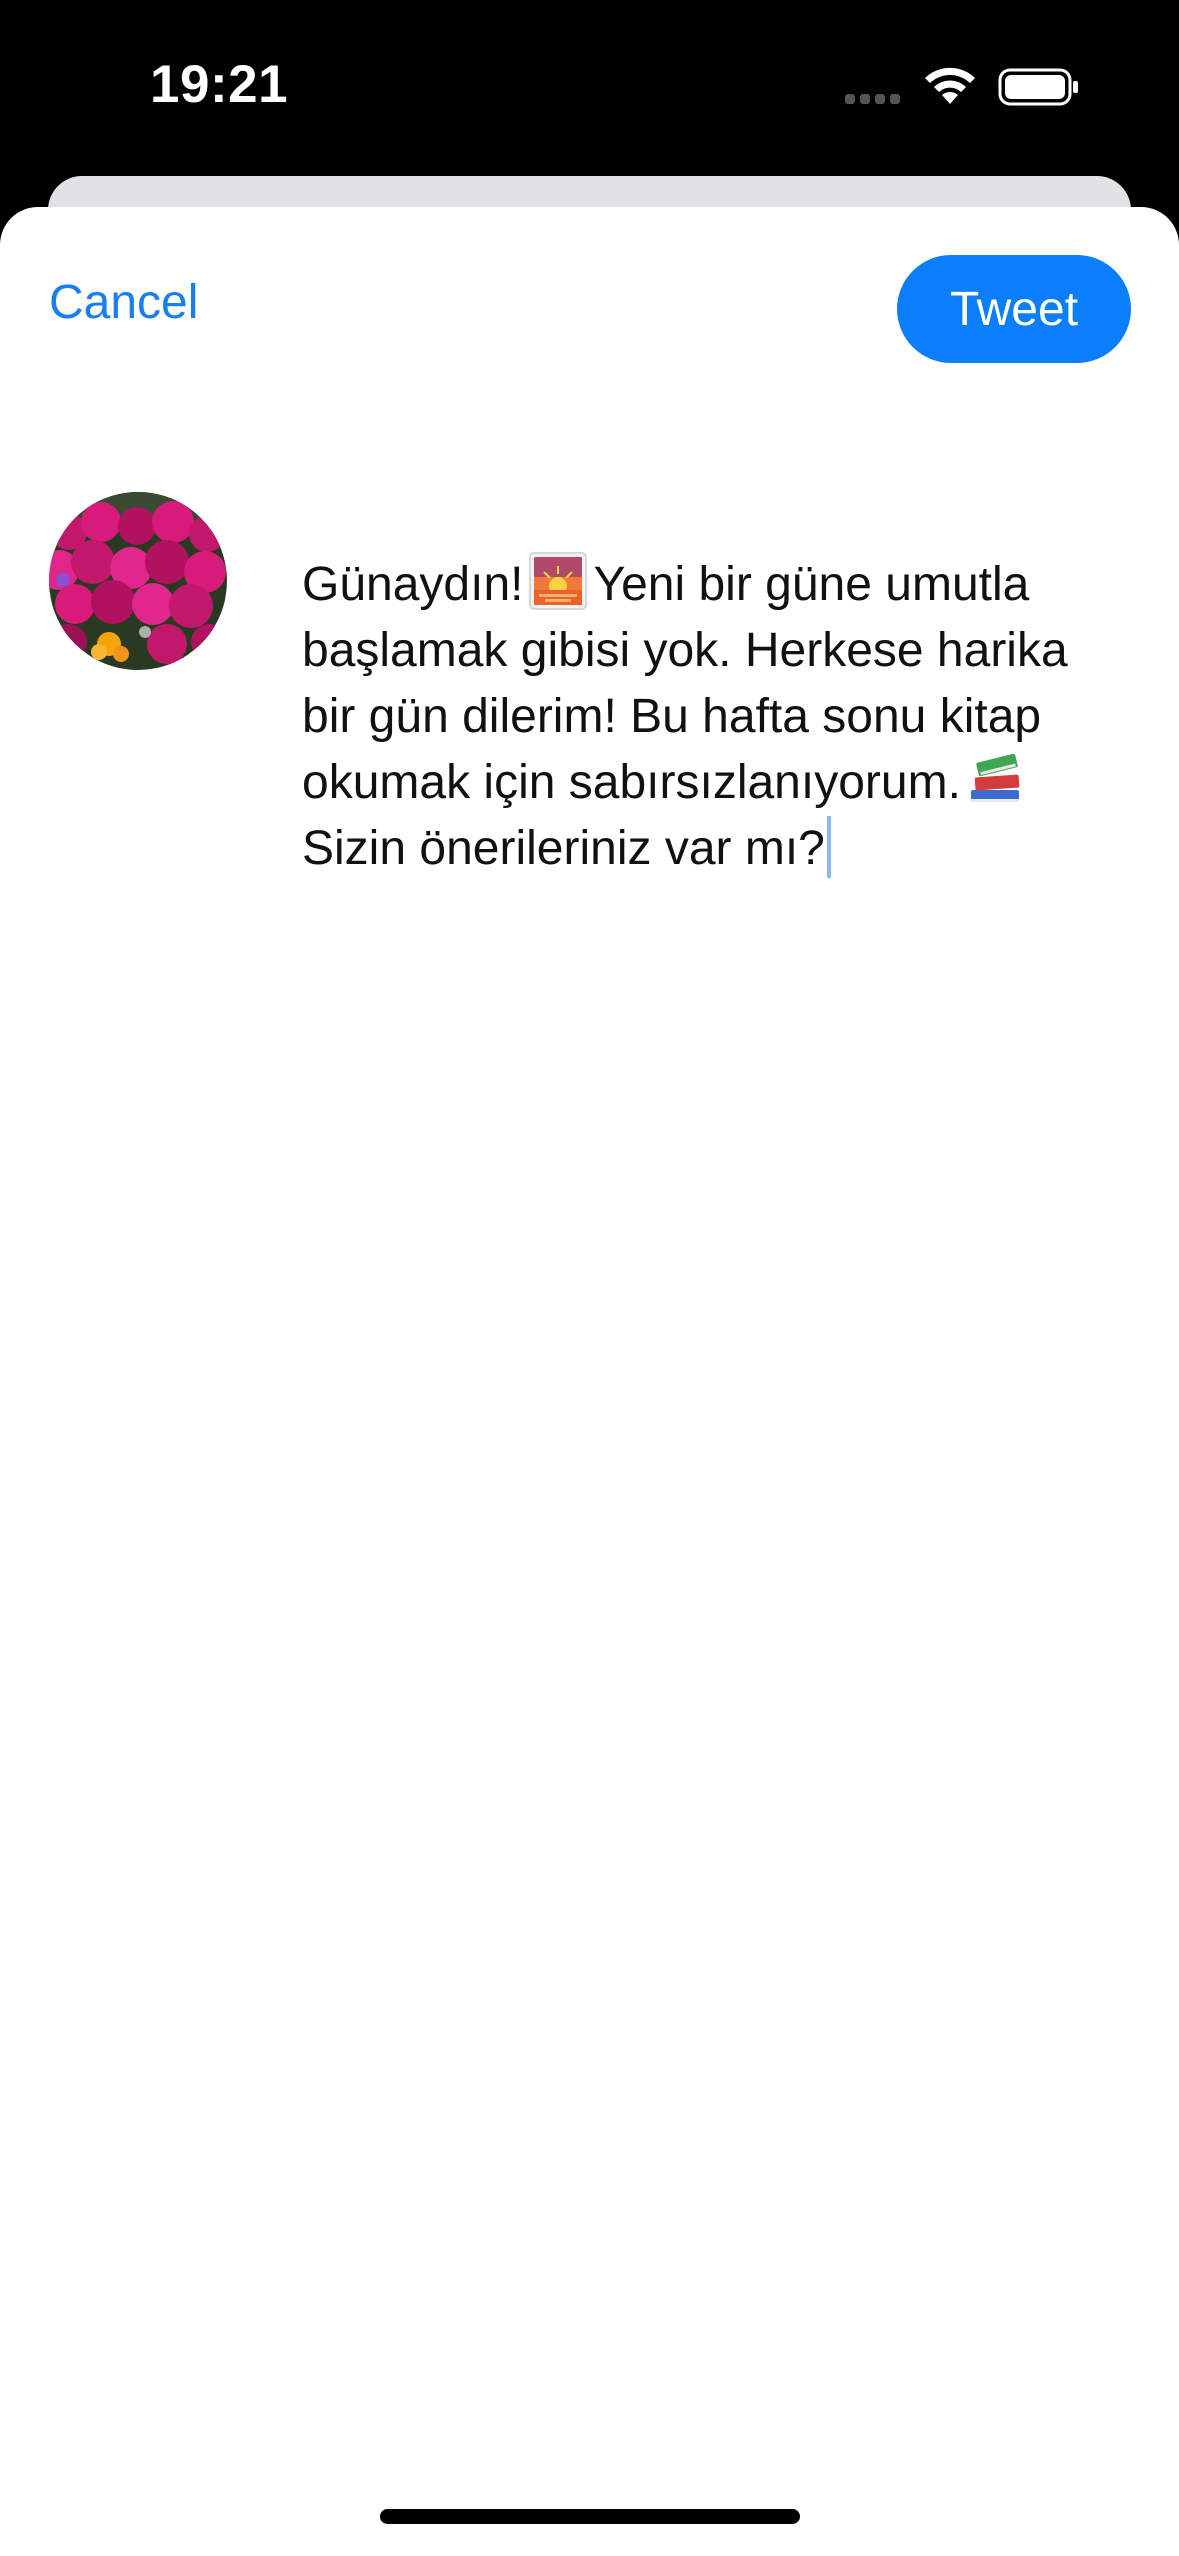 The height and width of the screenshot is (2556, 1179). I want to click on tweet-line-2: başlamak gibisi yok. Herkese harika, so click(717, 651).